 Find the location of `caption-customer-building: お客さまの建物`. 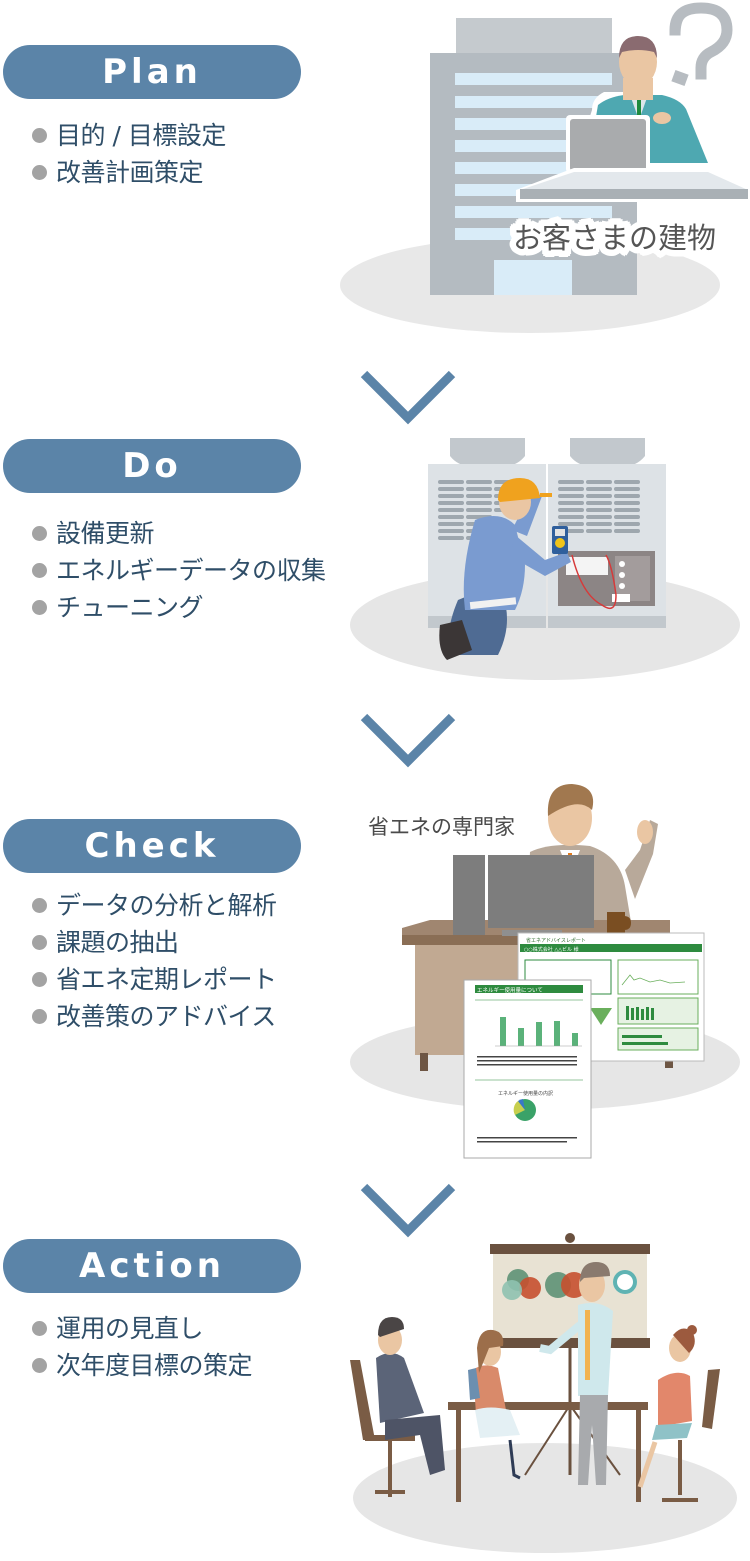

caption-customer-building: お客さまの建物 is located at coordinates (614, 238).